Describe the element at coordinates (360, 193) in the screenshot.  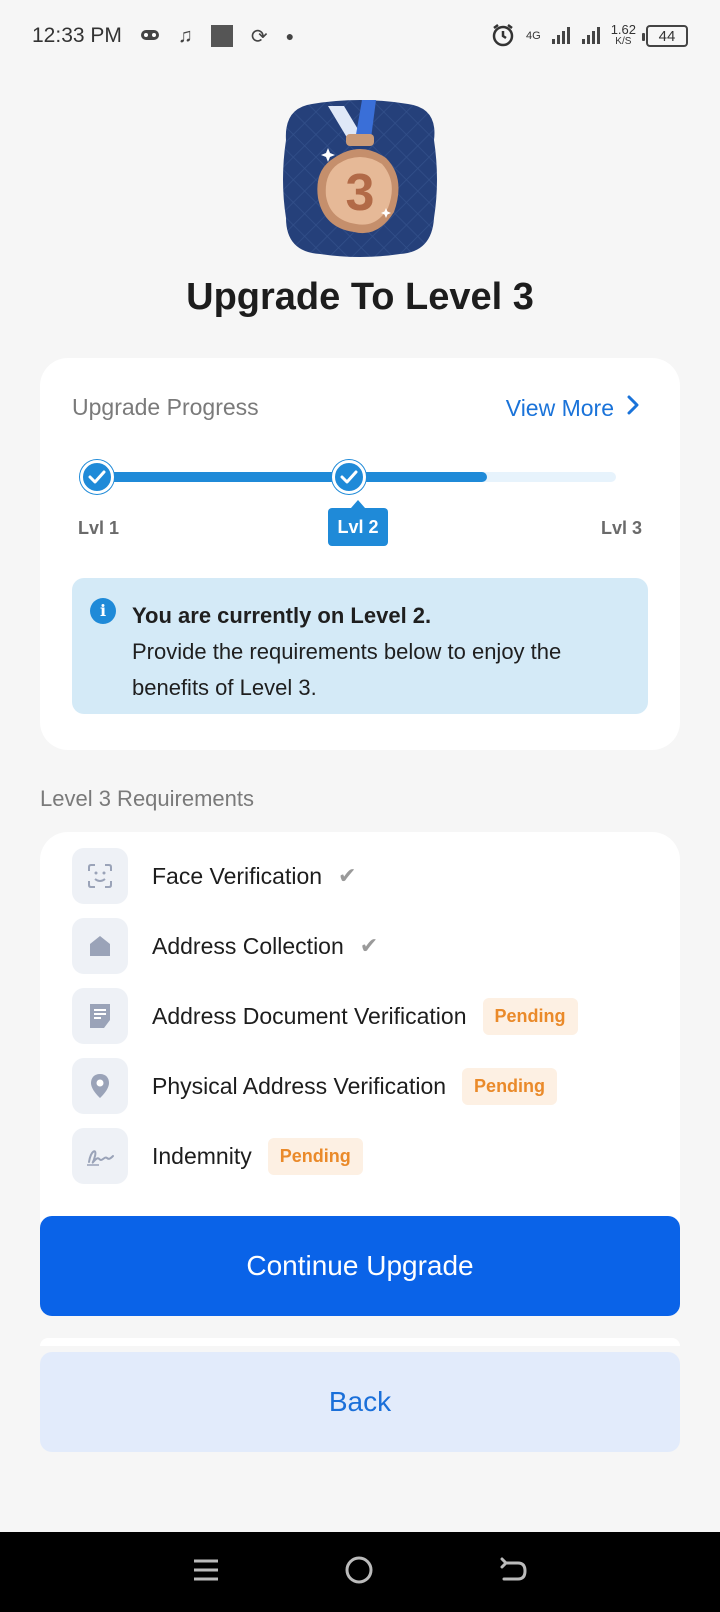
I see `svg-text: 3` at that location.